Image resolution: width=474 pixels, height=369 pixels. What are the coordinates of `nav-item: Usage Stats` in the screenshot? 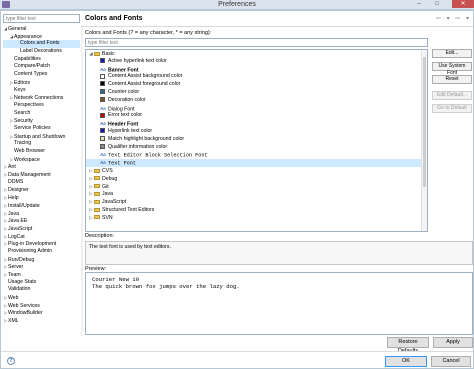 It's located at (41, 283).